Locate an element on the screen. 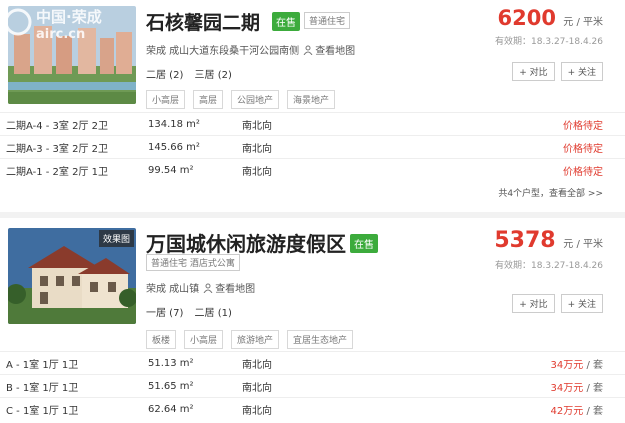 The image size is (625, 423). layout-filter-2br: 二居 (2) is located at coordinates (164, 75).